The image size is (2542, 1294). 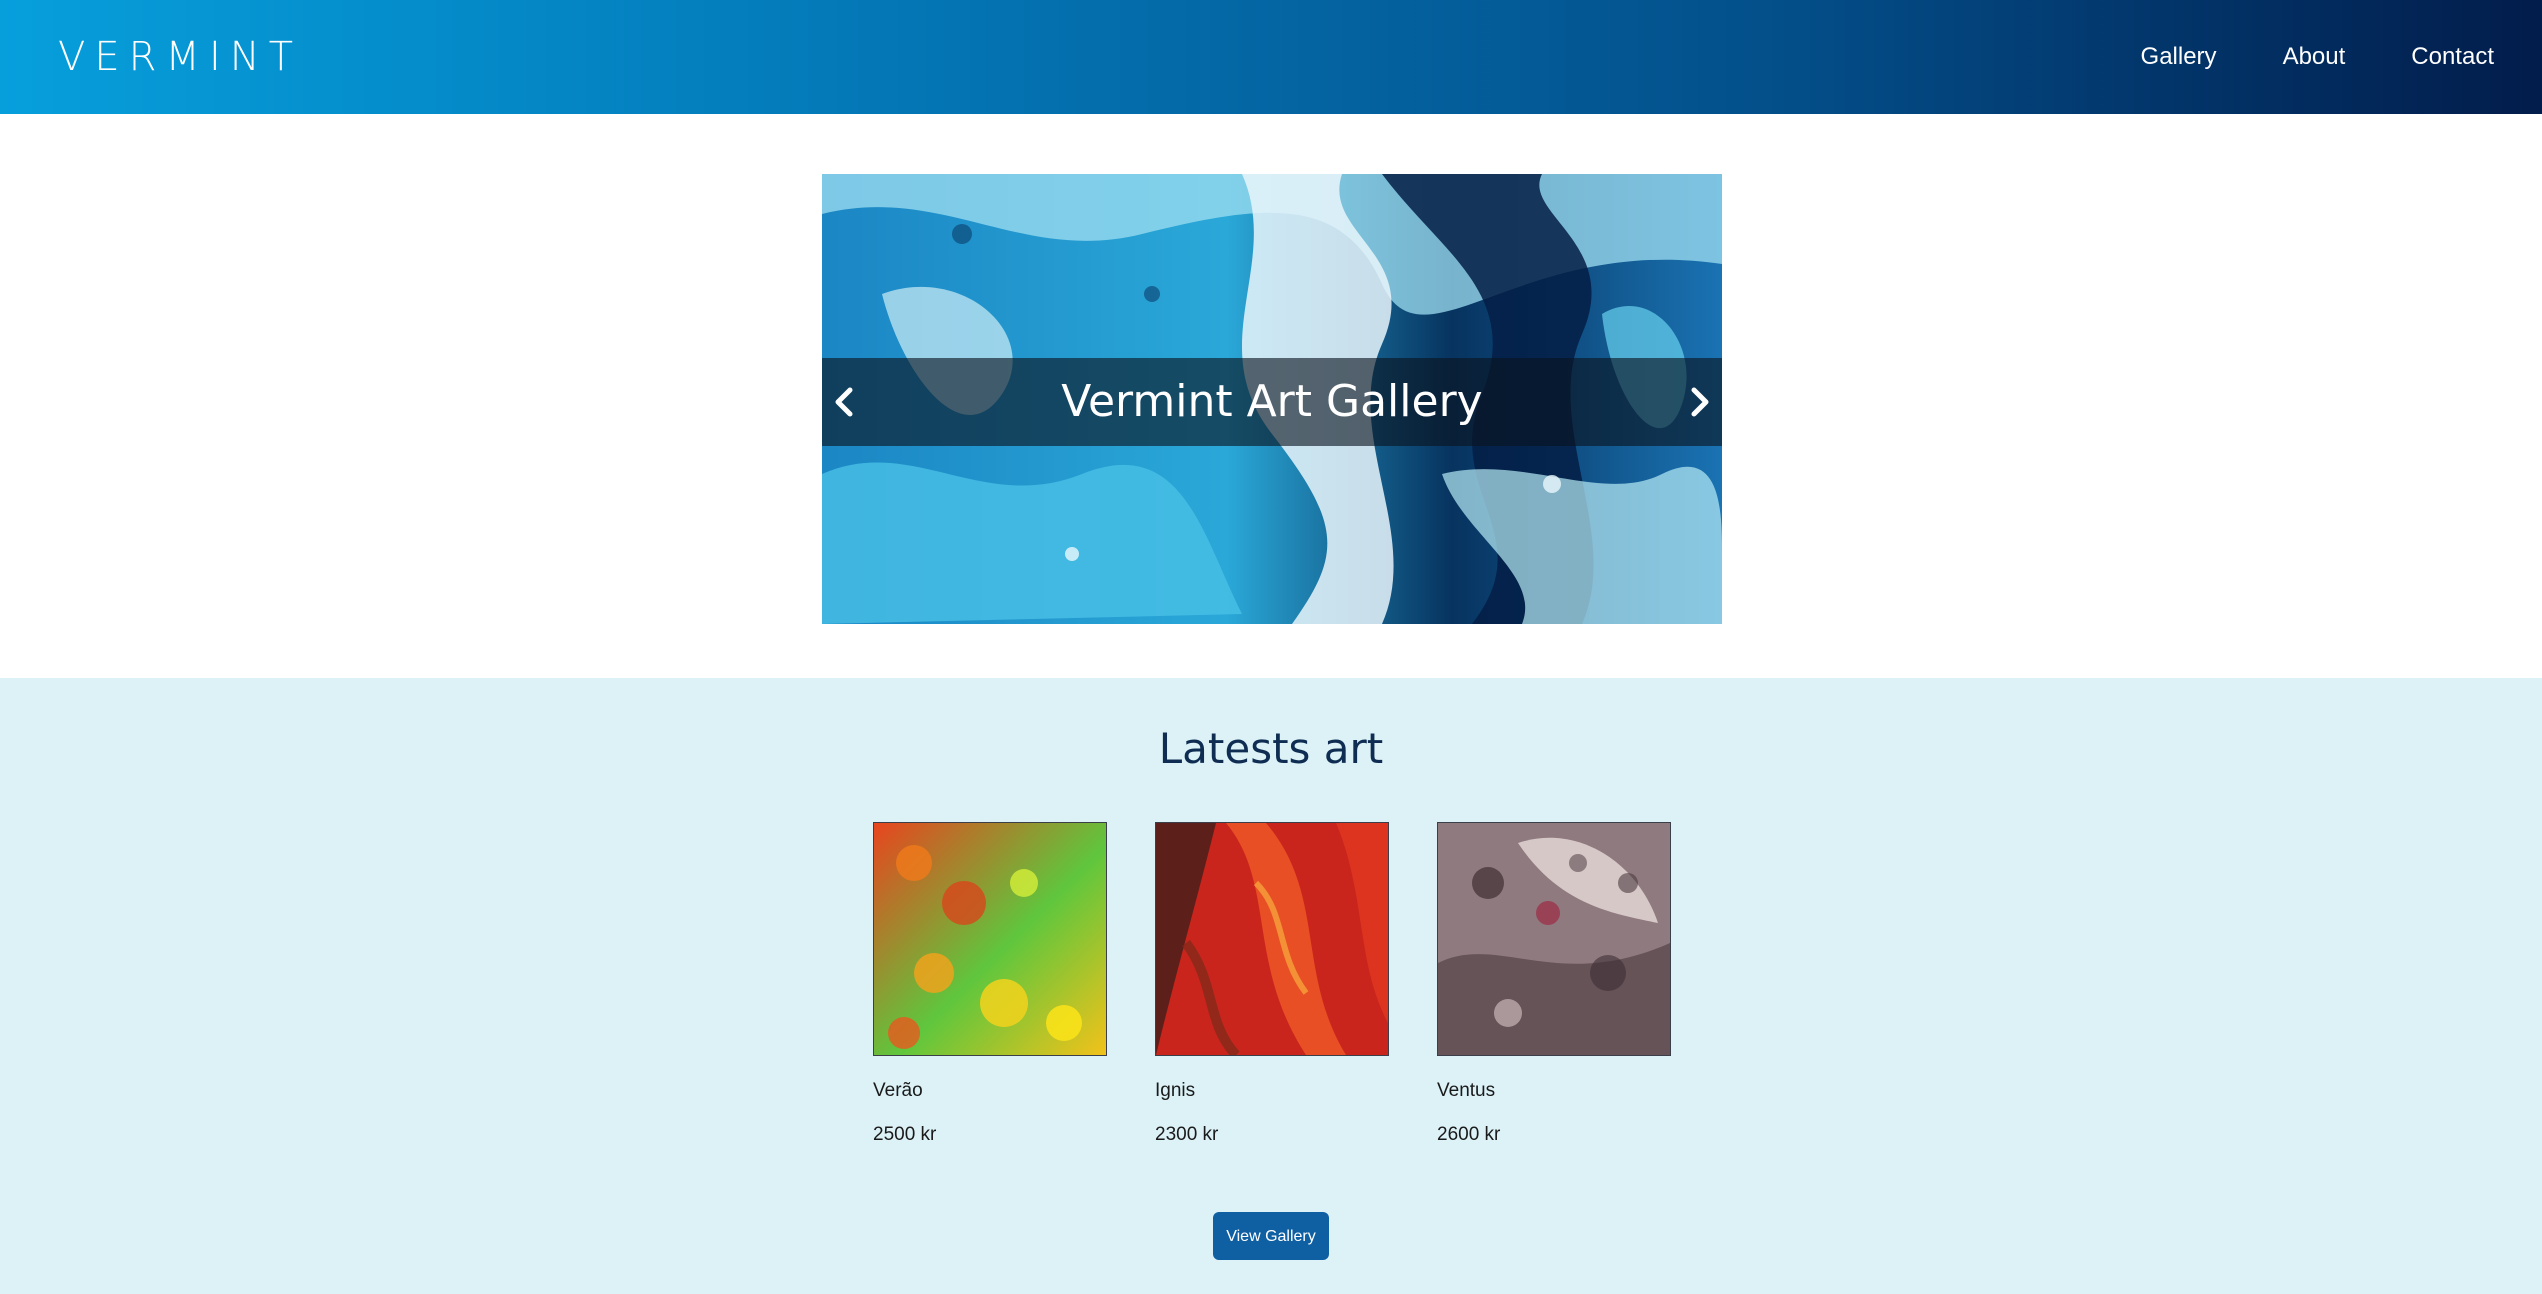 What do you see at coordinates (1187, 1134) in the screenshot?
I see `art-price: 2300 kr` at bounding box center [1187, 1134].